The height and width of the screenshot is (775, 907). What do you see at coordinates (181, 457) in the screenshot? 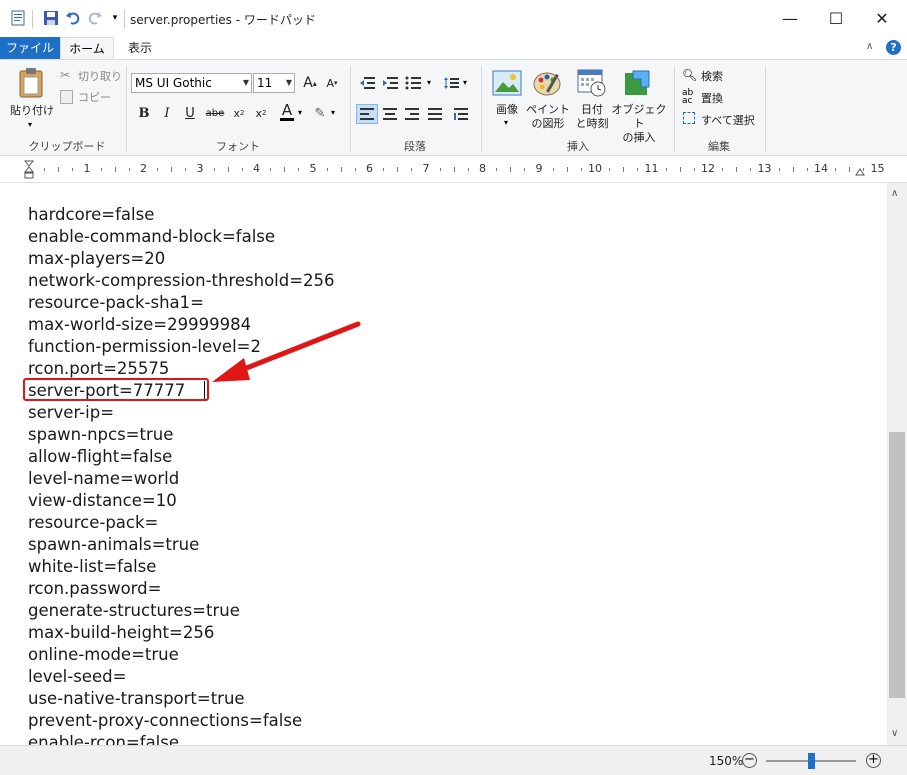
I see `document-line: allow-flight=false` at bounding box center [181, 457].